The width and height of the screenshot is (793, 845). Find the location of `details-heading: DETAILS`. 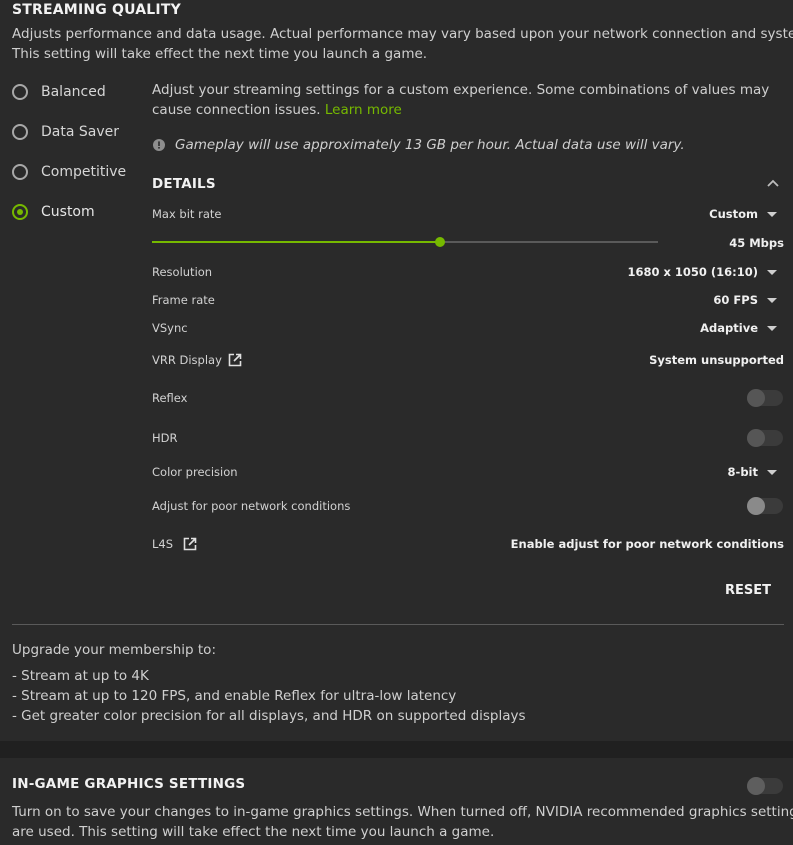

details-heading: DETAILS is located at coordinates (184, 184).